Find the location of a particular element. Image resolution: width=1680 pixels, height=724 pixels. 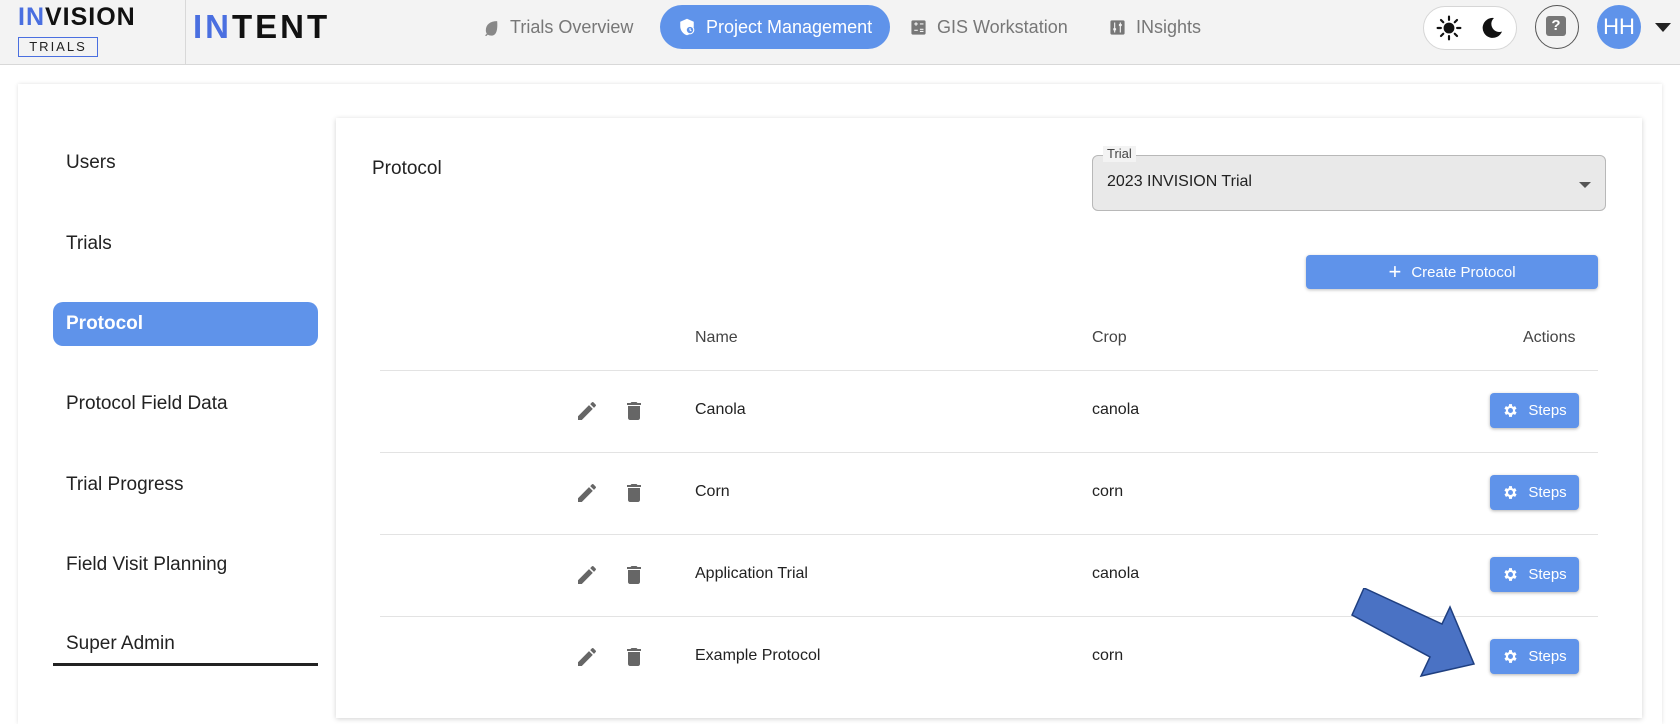

user-avatar: HH is located at coordinates (1619, 27).